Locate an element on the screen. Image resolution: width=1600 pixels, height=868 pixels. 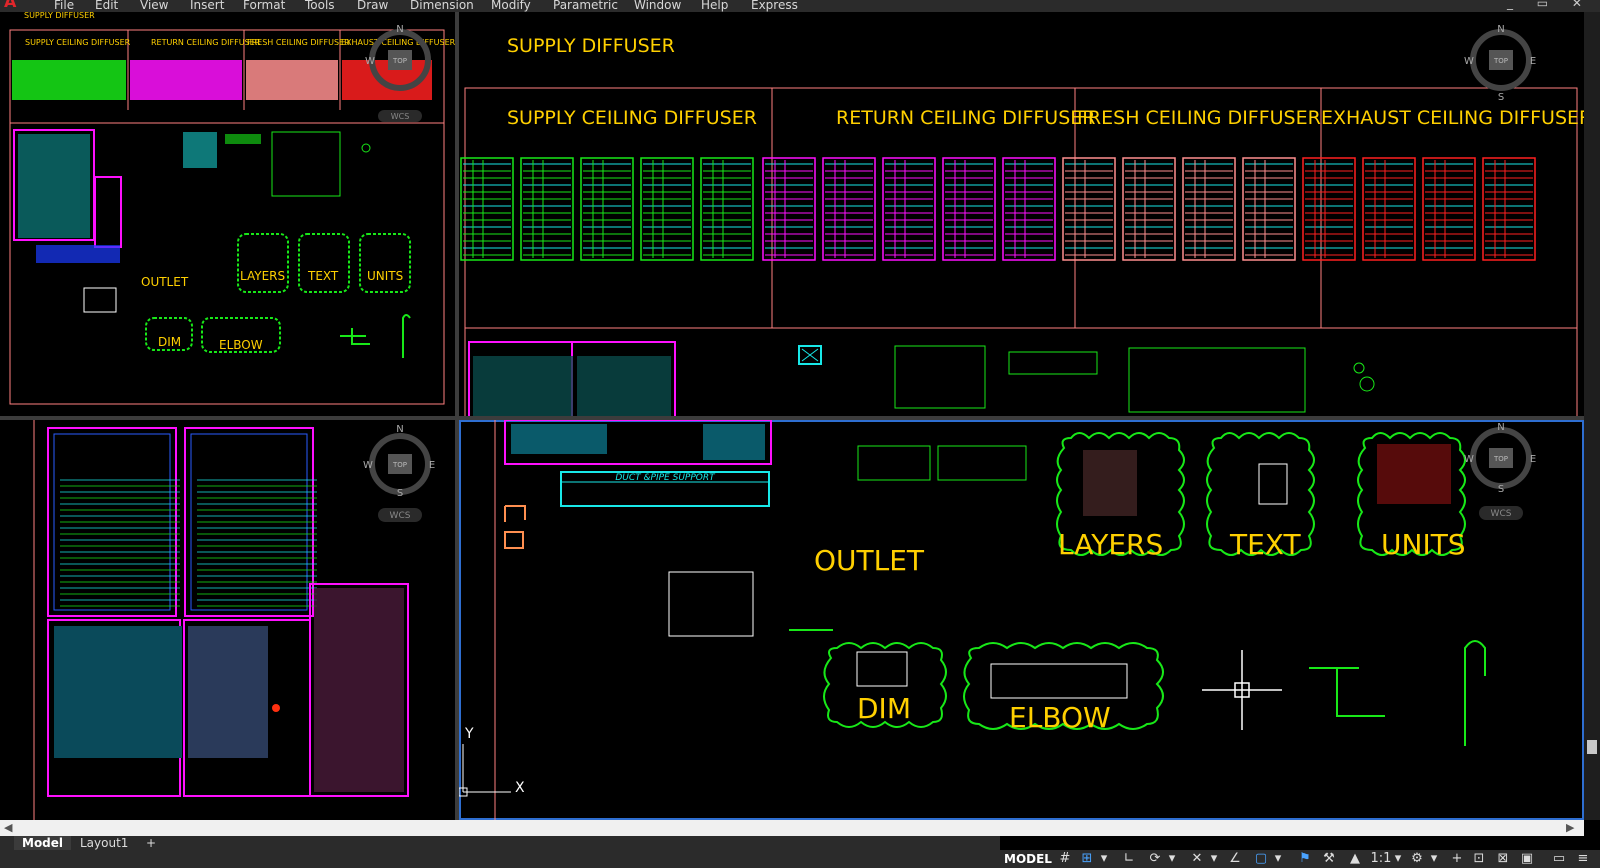
customize-menu-icon: ≡ is located at coordinates (1583, 859).